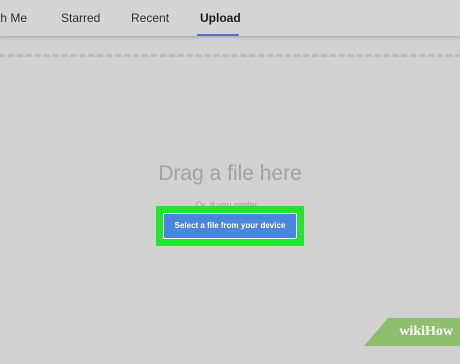 This screenshot has width=460, height=364. Describe the element at coordinates (426, 331) in the screenshot. I see `watermark-text: wikiHow` at that location.